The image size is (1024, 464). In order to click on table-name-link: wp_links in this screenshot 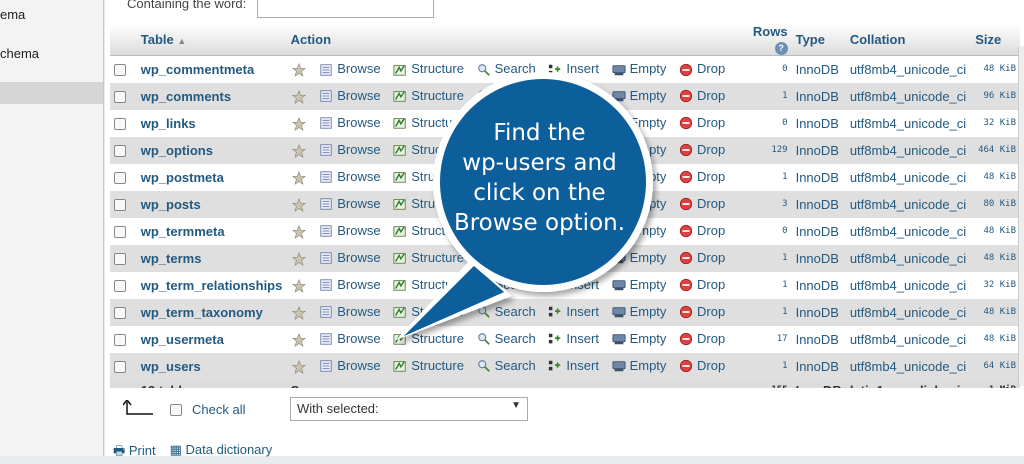, I will do `click(168, 123)`.